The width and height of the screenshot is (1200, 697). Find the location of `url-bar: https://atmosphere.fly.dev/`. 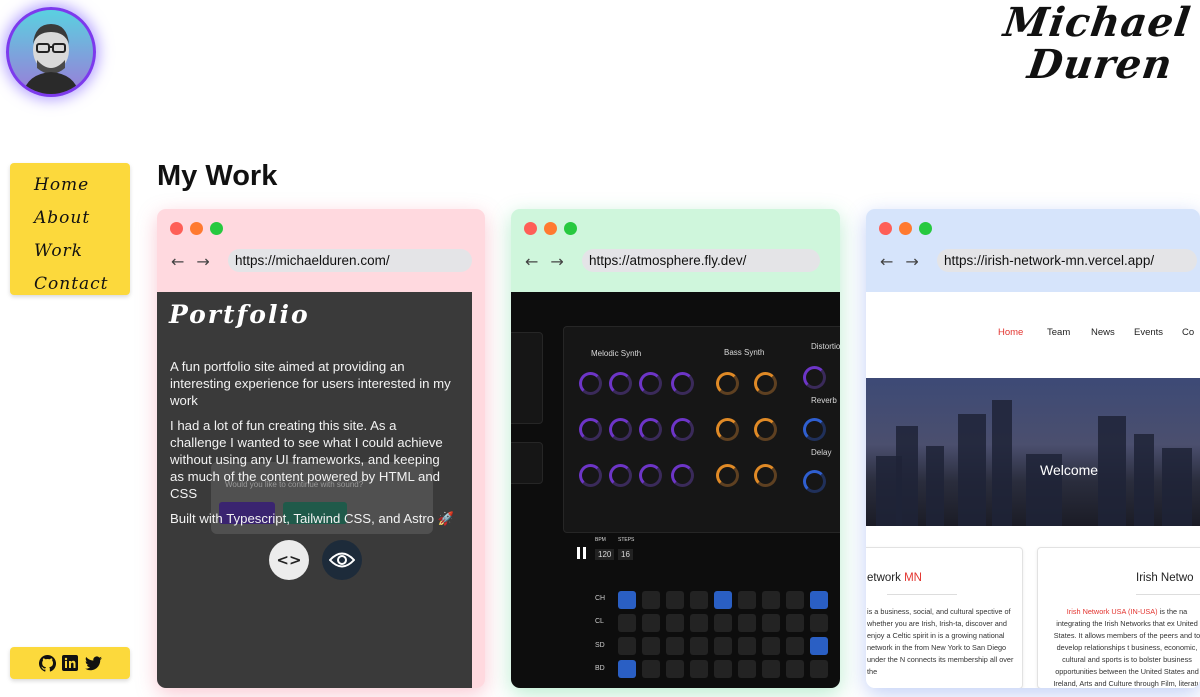

url-bar: https://atmosphere.fly.dev/ is located at coordinates (701, 260).